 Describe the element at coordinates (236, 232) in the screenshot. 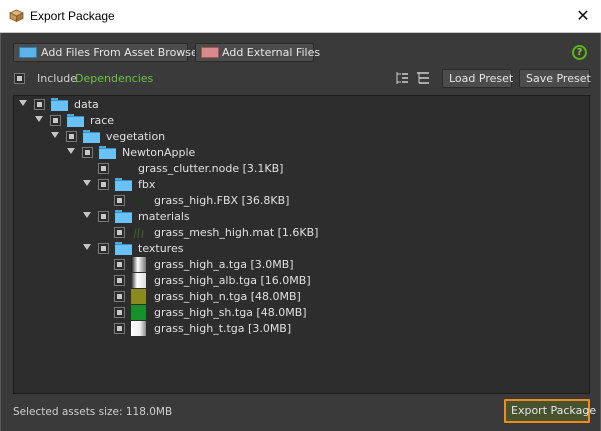

I see `tree-label: grass_mesh_high.mat [1.6KB]` at that location.